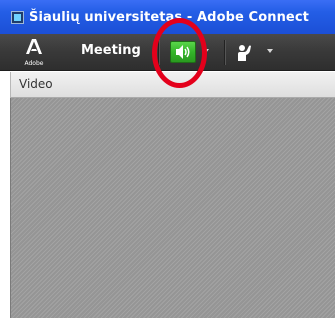  I want to click on left-margin, so click(5, 194).